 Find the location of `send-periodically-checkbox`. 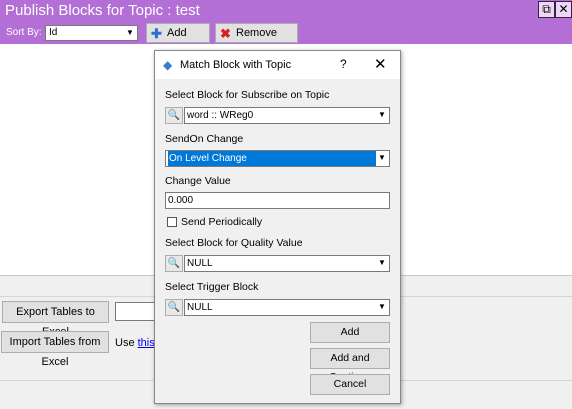

send-periodically-checkbox is located at coordinates (172, 222).